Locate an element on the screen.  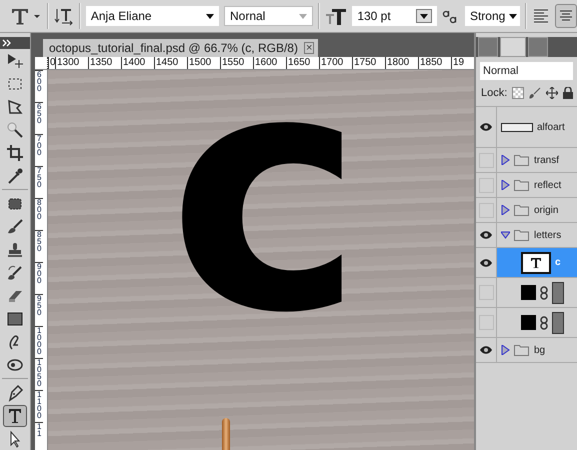
layer-name: origin is located at coordinates (546, 210).